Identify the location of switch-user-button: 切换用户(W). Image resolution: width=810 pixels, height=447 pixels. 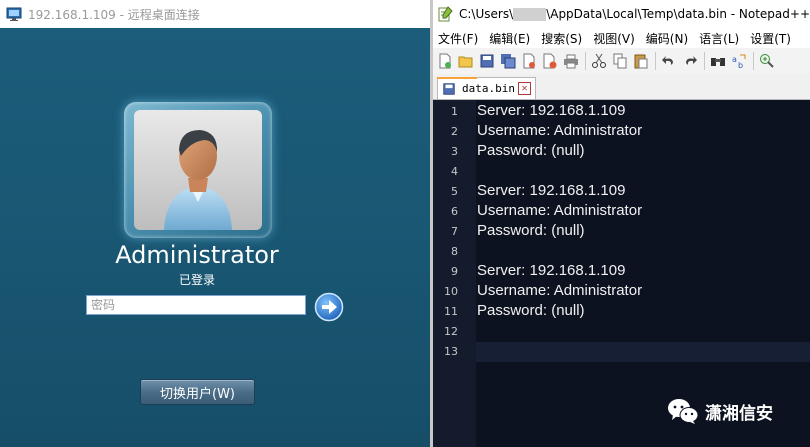
(197, 392).